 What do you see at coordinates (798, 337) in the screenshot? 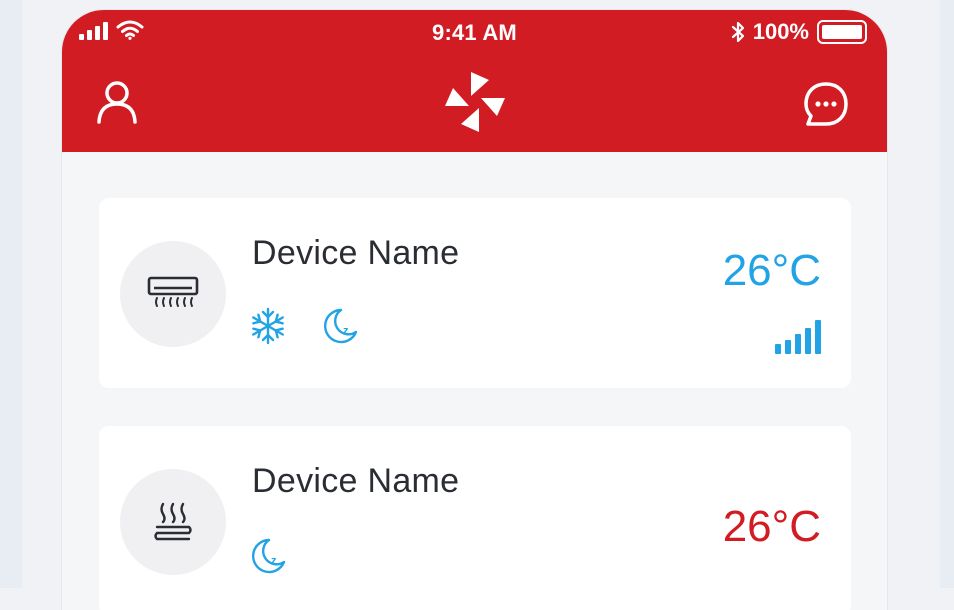
I see `signal-strength-icon` at bounding box center [798, 337].